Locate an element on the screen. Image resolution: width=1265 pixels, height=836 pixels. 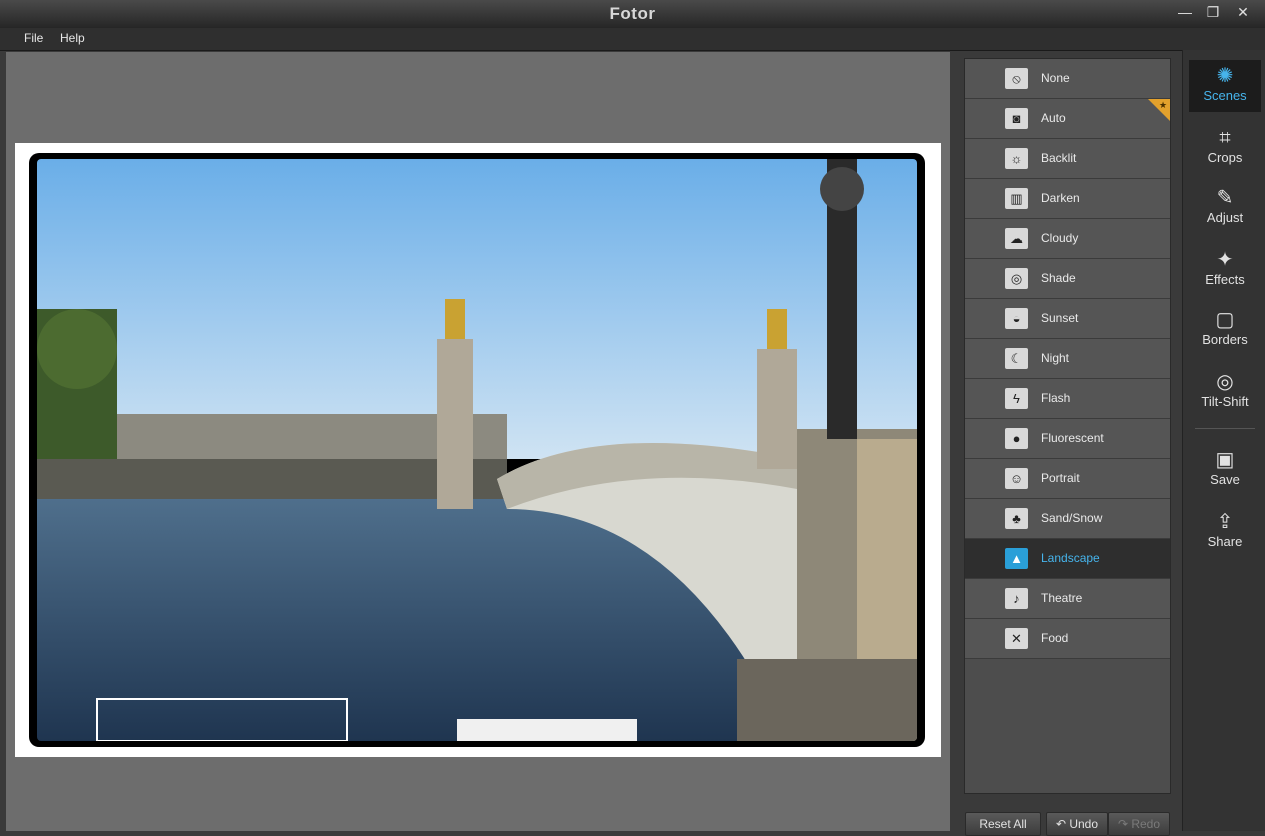
scene-sunset: ◒ Sunset is located at coordinates (1067, 319).